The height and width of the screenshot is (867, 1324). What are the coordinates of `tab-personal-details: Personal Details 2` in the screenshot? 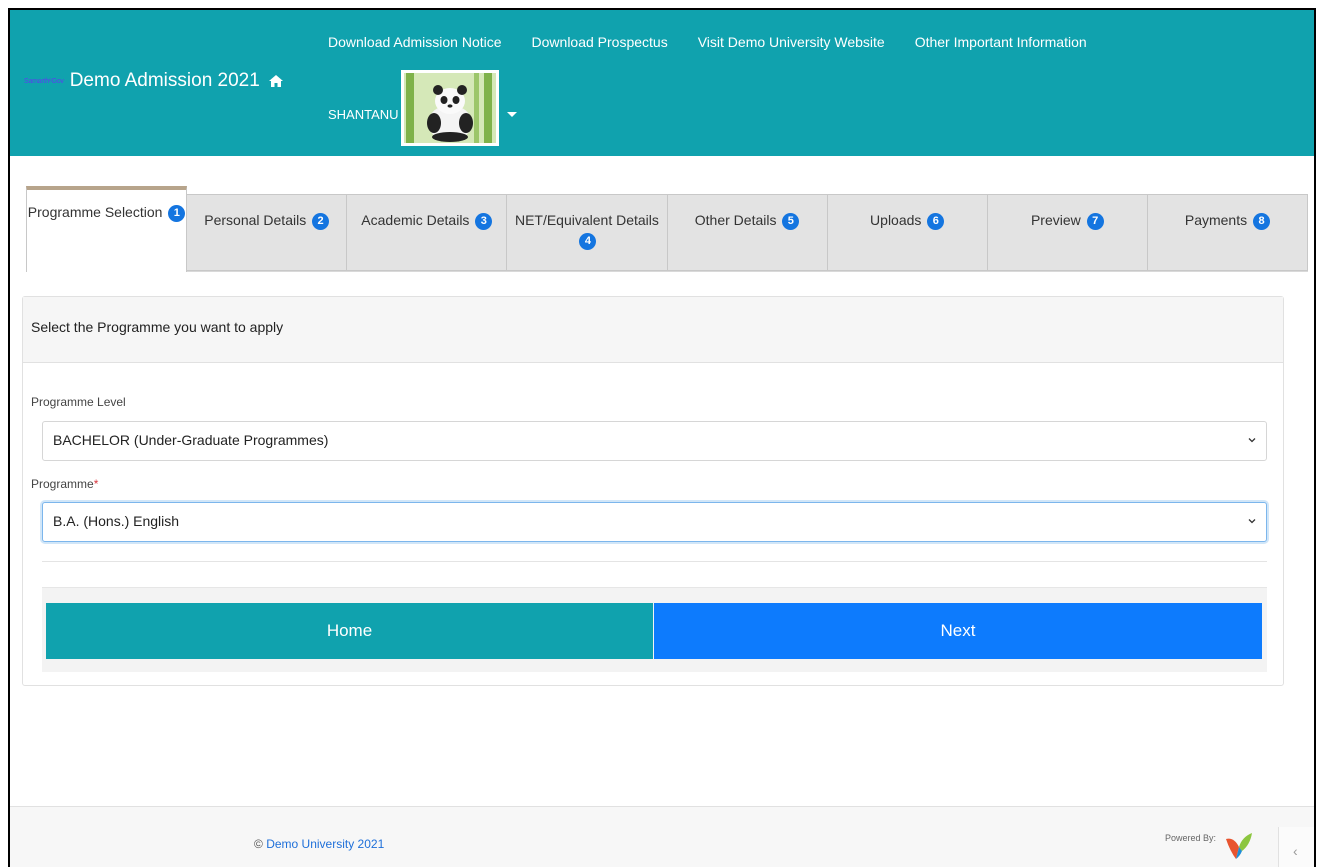 It's located at (267, 232).